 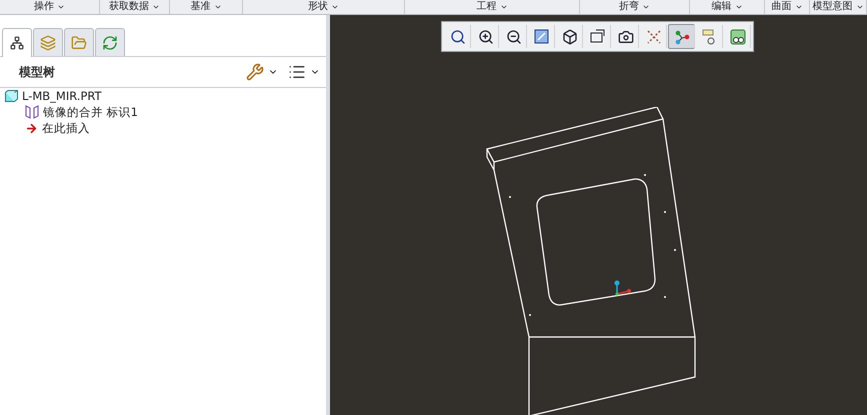 What do you see at coordinates (11, 96) in the screenshot?
I see `part-icon` at bounding box center [11, 96].